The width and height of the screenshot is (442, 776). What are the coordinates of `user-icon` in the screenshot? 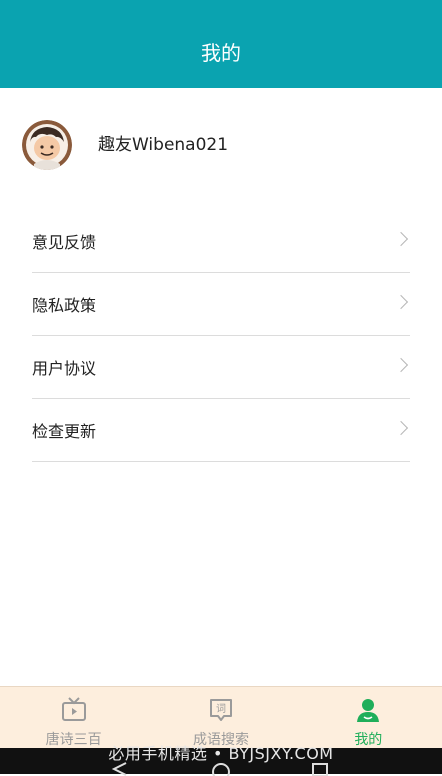 It's located at (368, 710).